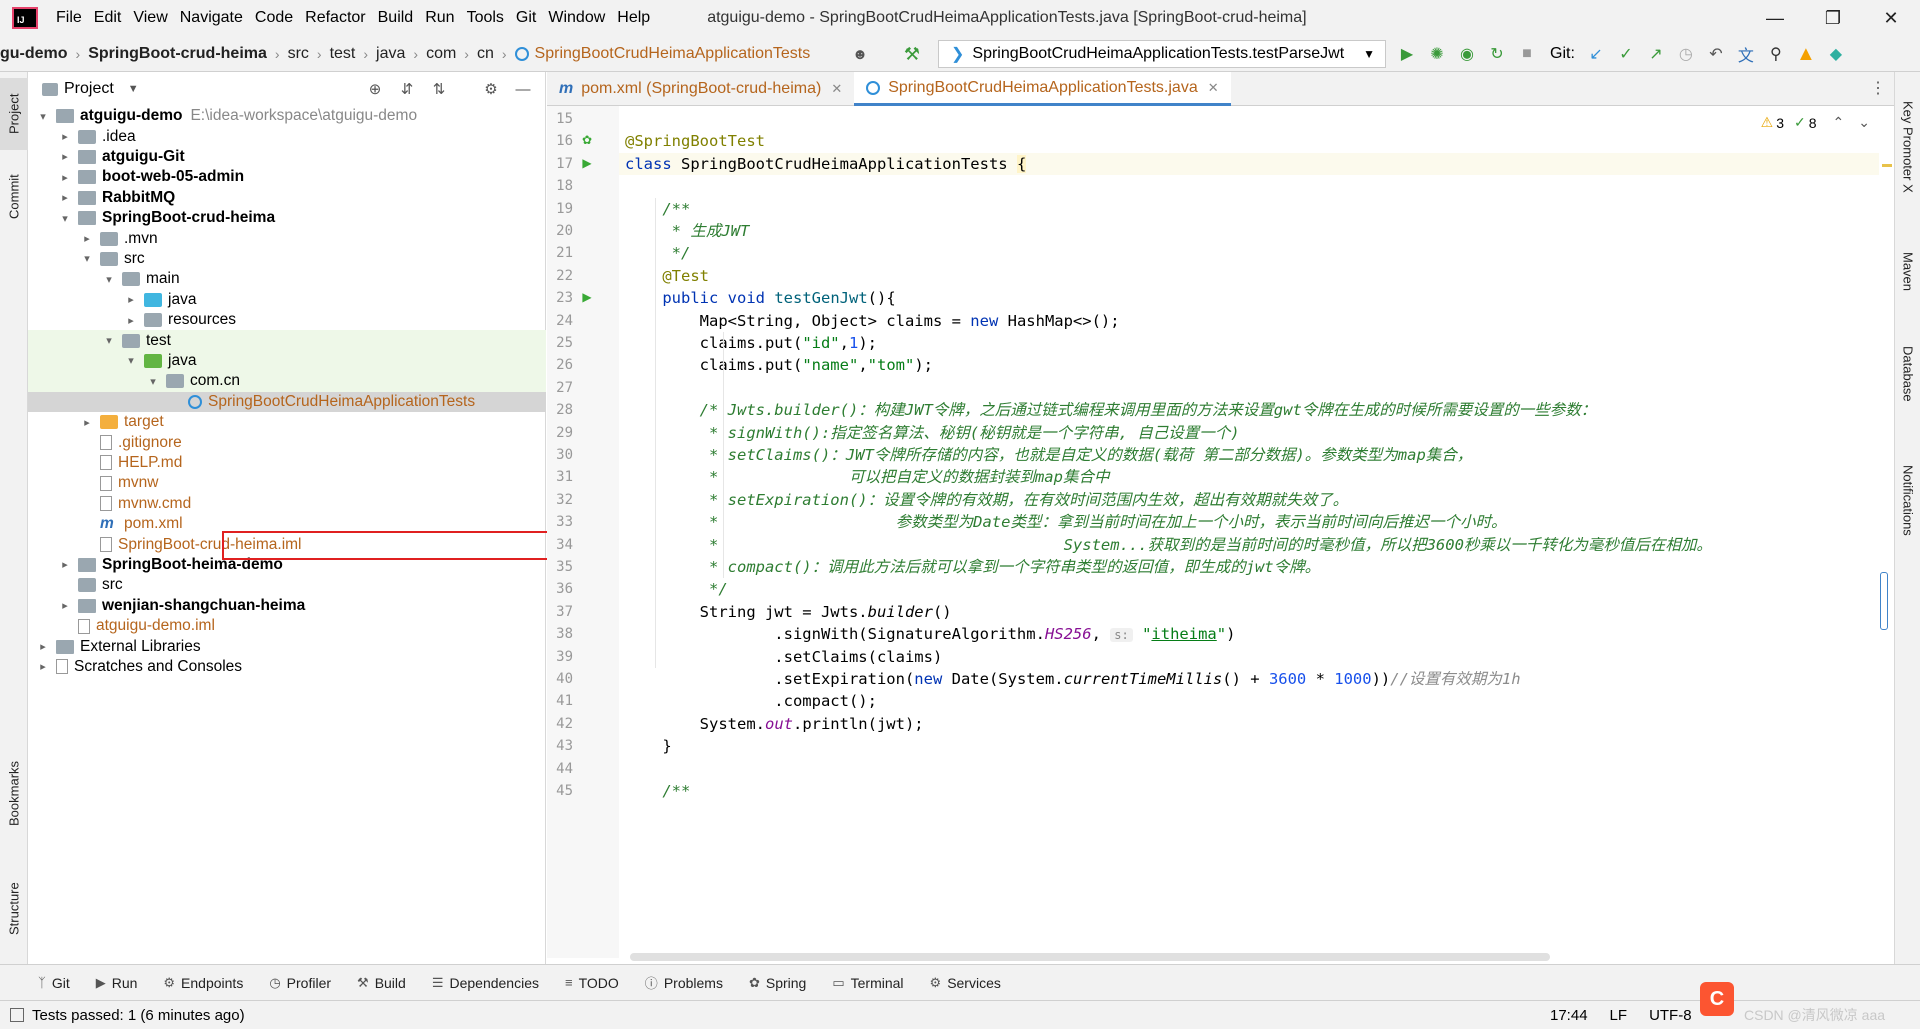 Image resolution: width=1920 pixels, height=1029 pixels. What do you see at coordinates (779, 365) in the screenshot?
I see `code-line: claims.put("name","tom");` at bounding box center [779, 365].